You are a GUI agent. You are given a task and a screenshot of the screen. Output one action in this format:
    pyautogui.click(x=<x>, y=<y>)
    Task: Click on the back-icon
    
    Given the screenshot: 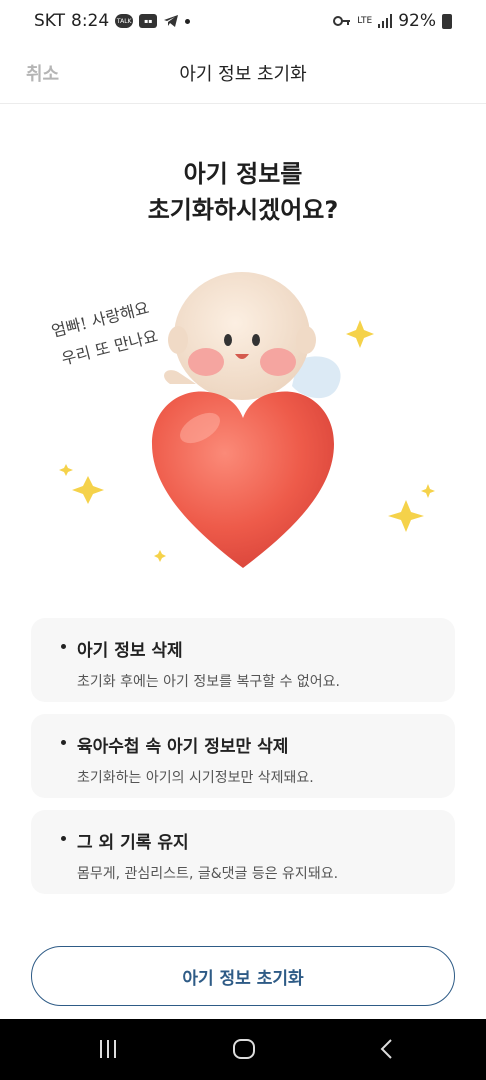 What is the action you would take?
    pyautogui.click(x=388, y=1049)
    